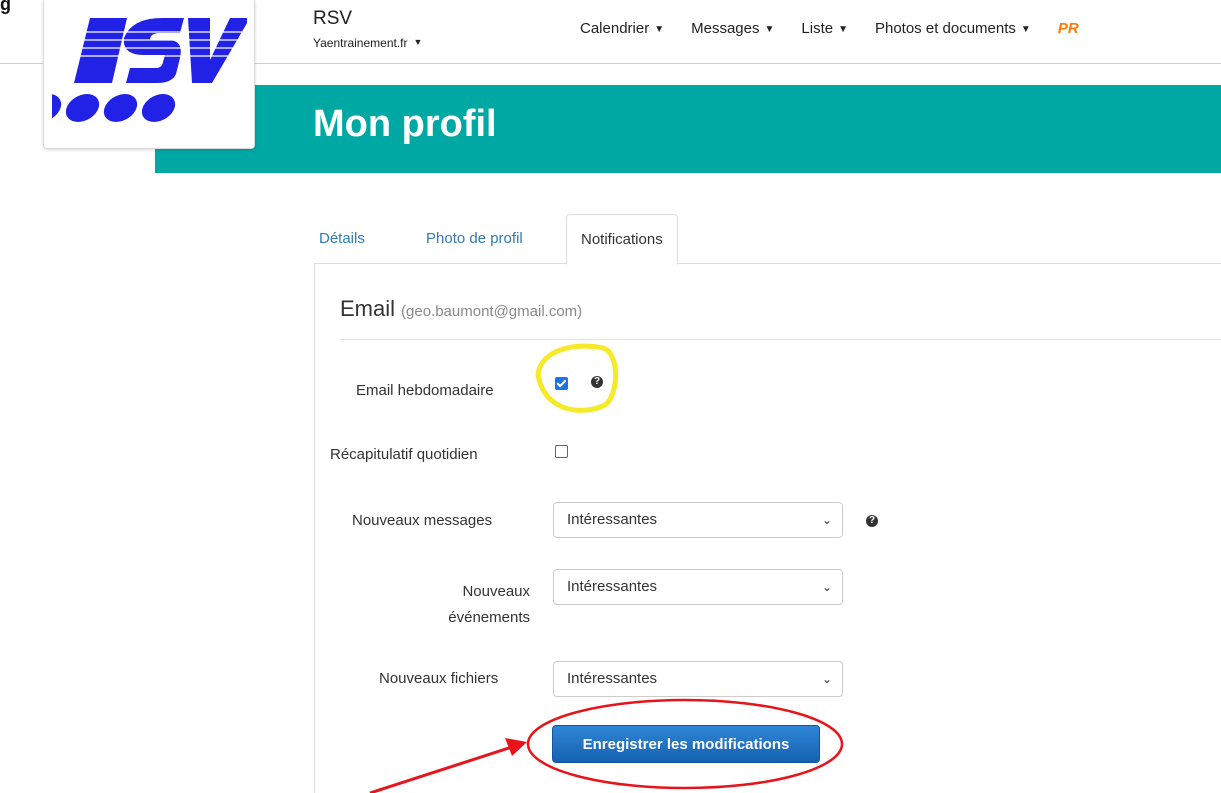 The height and width of the screenshot is (793, 1221). Describe the element at coordinates (780, 339) in the screenshot. I see `section-divider` at that location.